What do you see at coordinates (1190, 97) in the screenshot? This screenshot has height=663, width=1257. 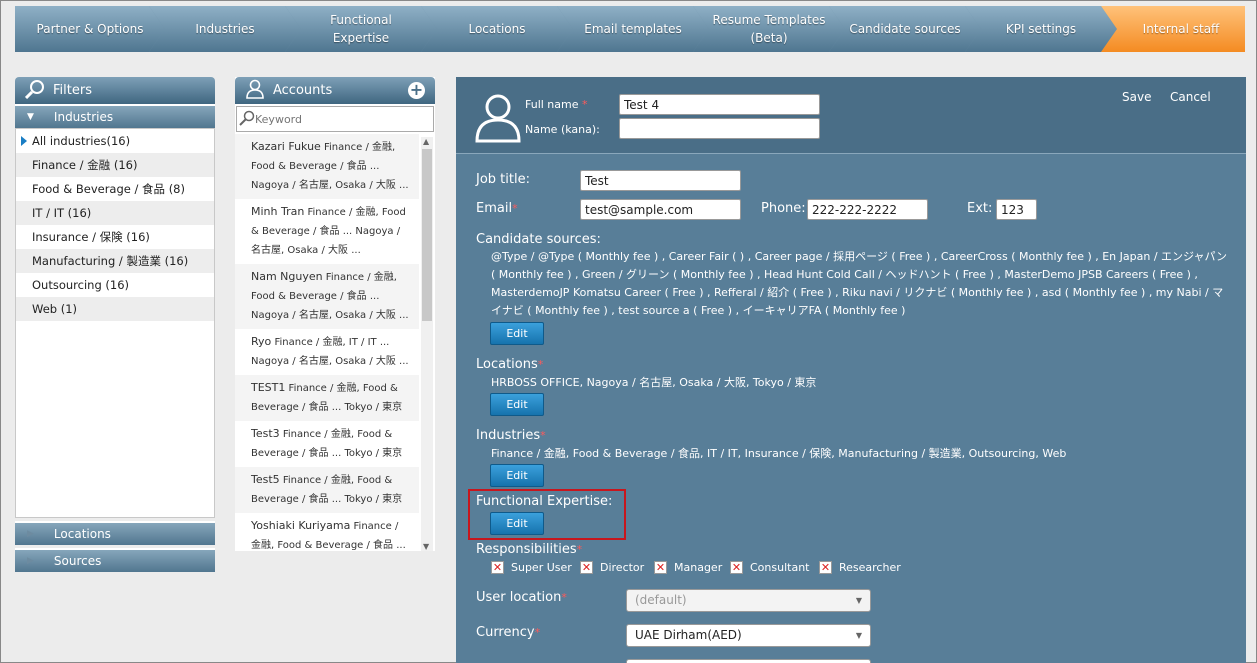 I see `cancel-button: Cancel` at bounding box center [1190, 97].